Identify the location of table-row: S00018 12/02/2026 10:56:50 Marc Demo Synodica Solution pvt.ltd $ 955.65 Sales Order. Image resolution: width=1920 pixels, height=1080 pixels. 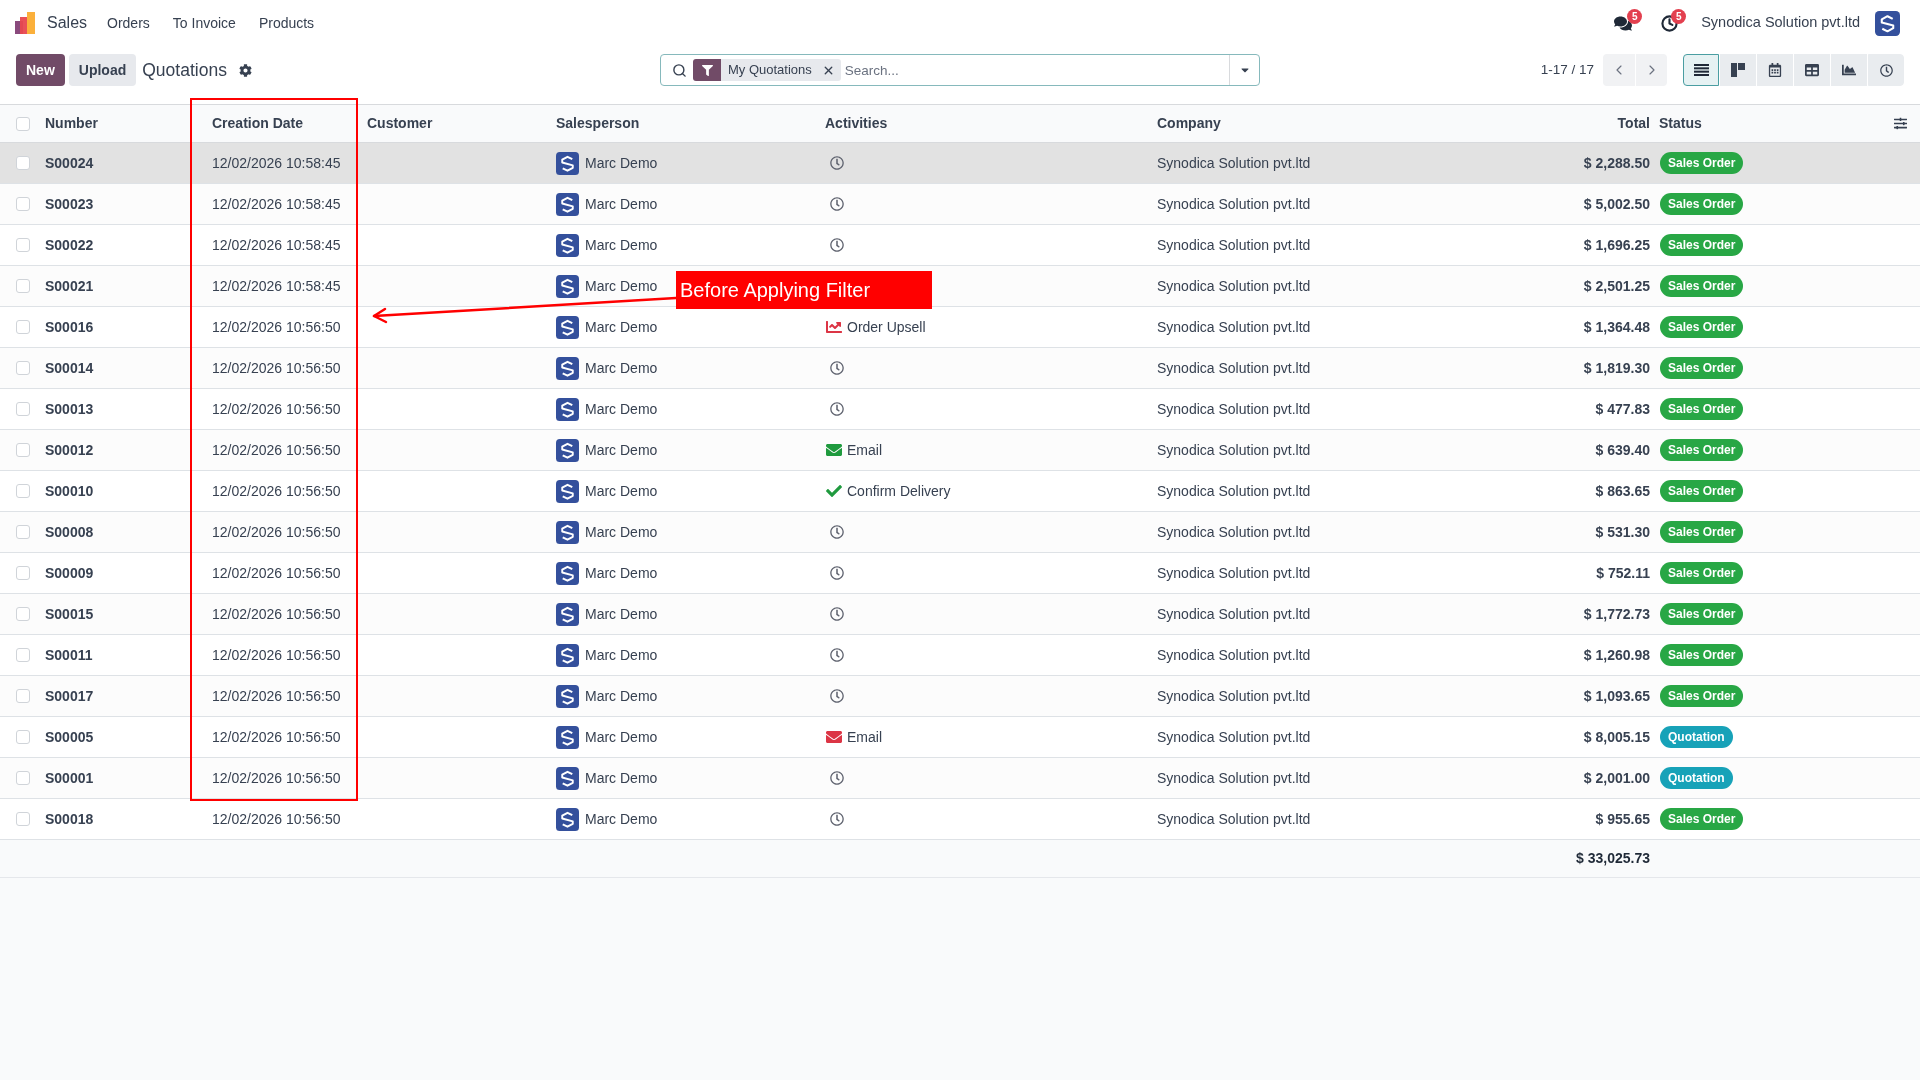
(960, 819).